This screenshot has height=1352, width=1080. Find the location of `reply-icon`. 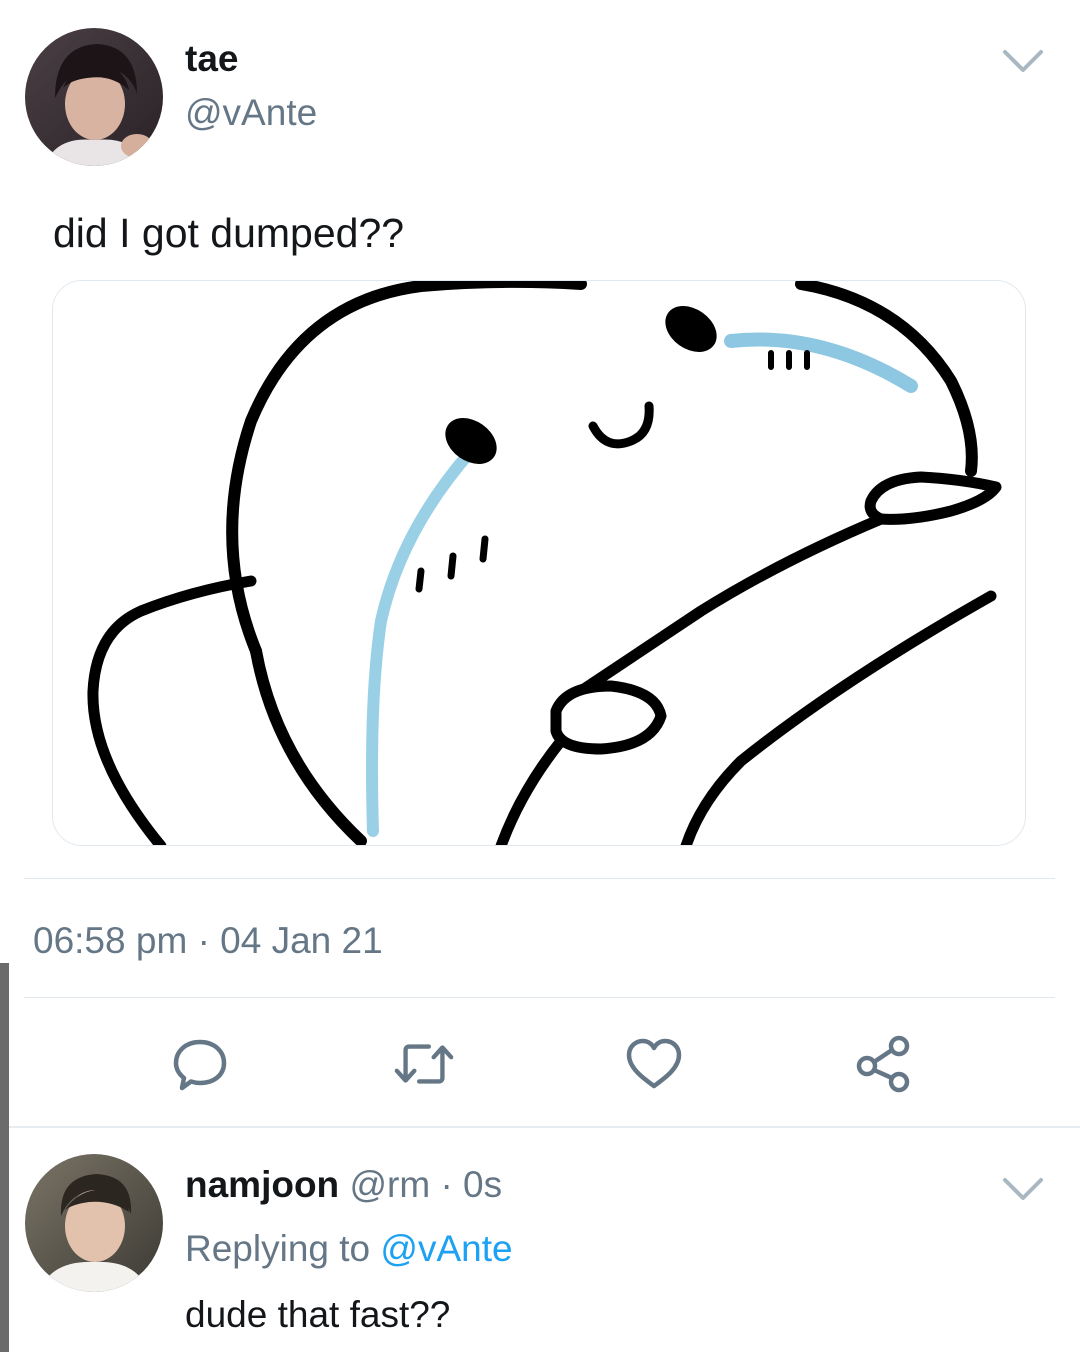

reply-icon is located at coordinates (200, 1065).